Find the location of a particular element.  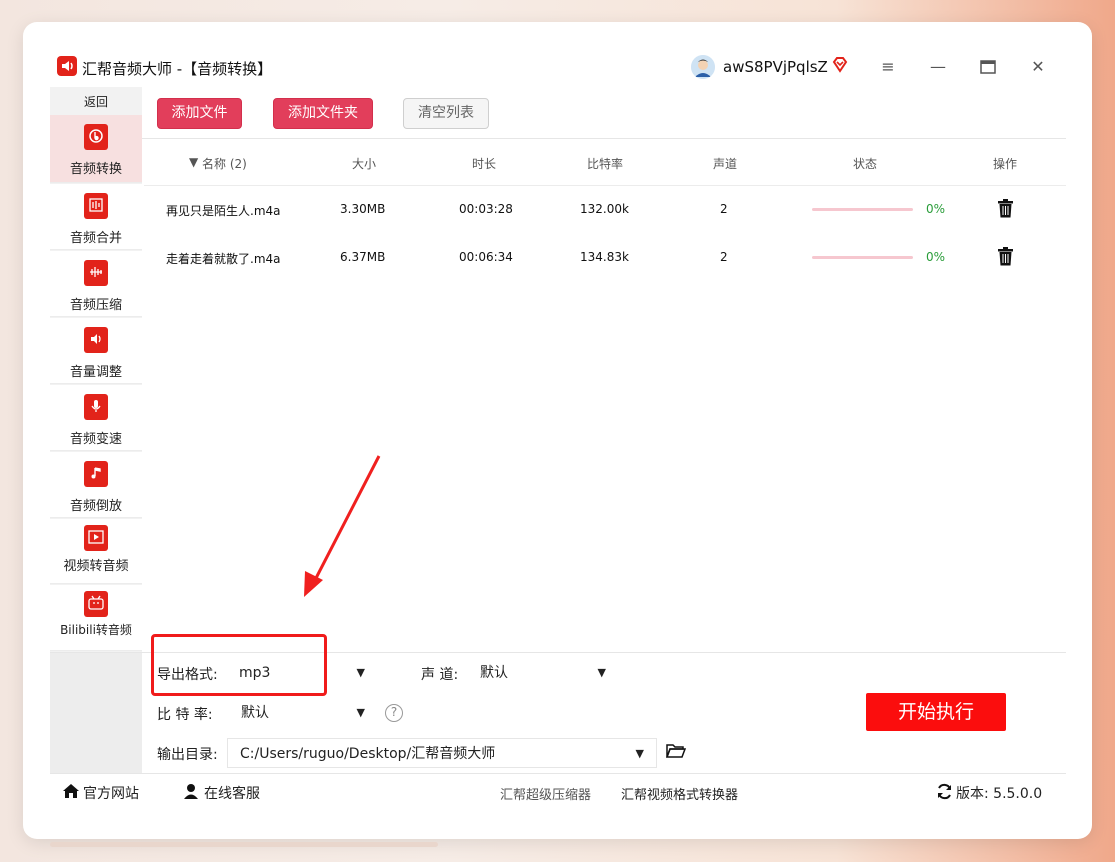

sidebar-item-audio-reverse: 音频倒放 is located at coordinates (96, 485).